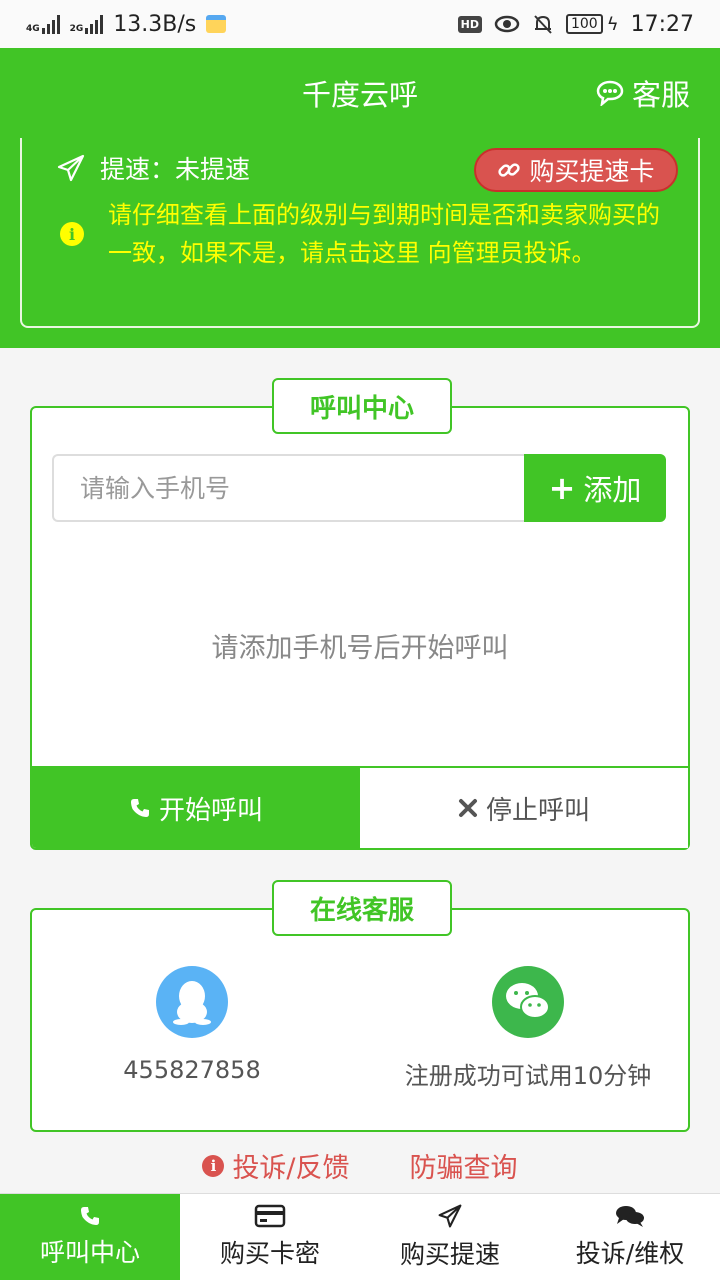  Describe the element at coordinates (76, 29) in the screenshot. I see `network-type-2: 2G` at that location.